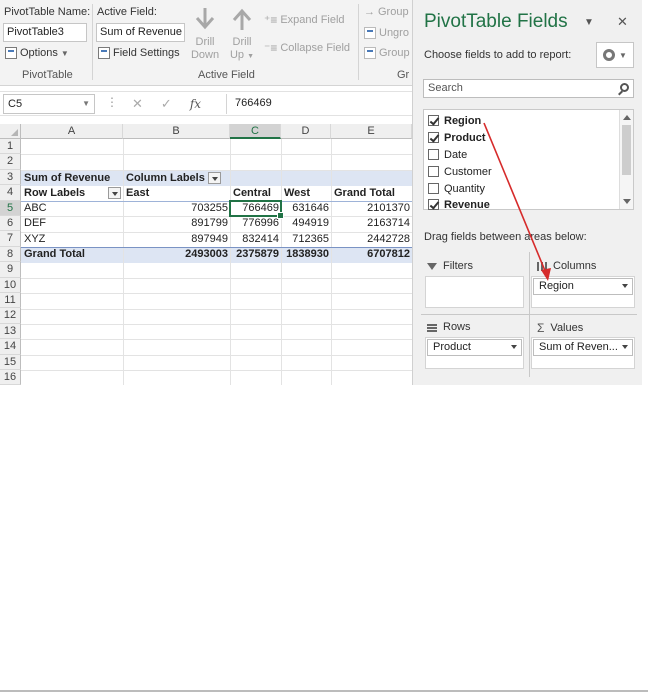  I want to click on row-label-cell: XYZ, so click(72, 239).